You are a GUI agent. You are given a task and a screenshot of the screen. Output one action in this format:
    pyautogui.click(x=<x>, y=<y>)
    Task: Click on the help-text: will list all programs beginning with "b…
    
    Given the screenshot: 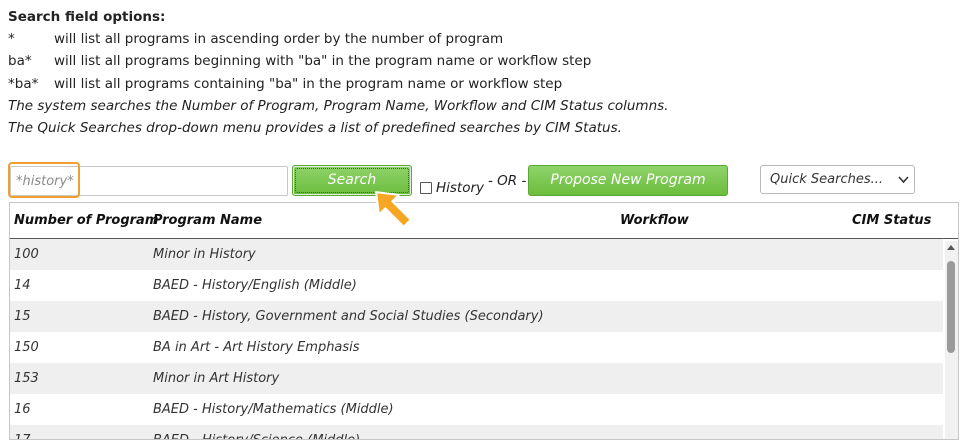 What is the action you would take?
    pyautogui.click(x=323, y=61)
    